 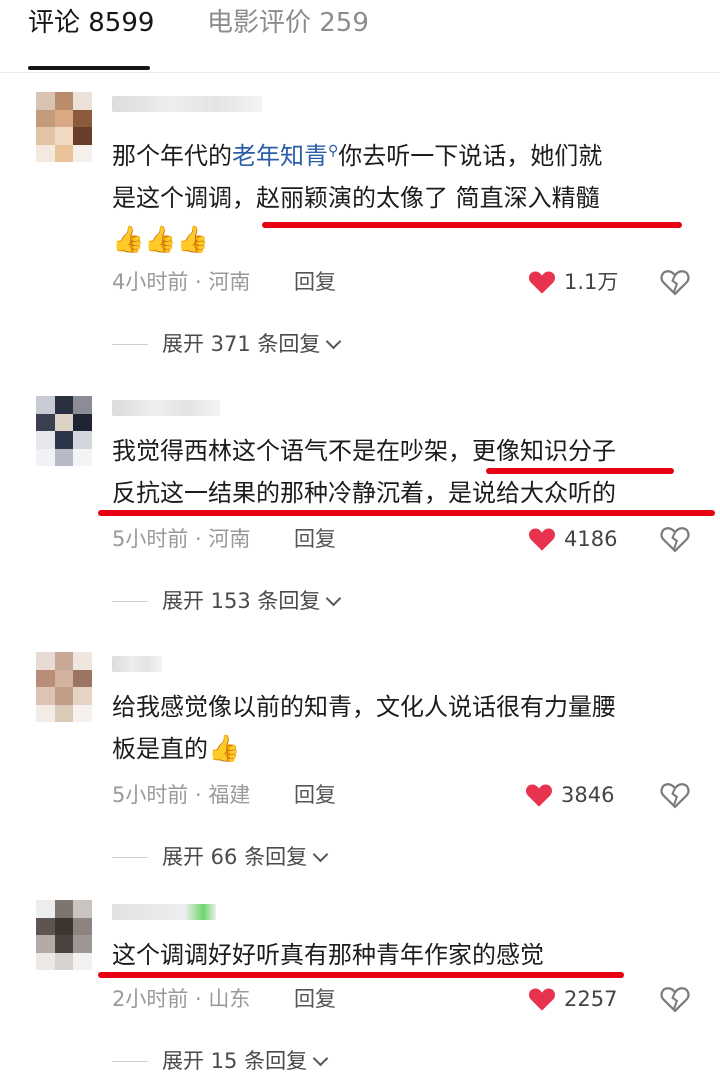 What do you see at coordinates (181, 282) in the screenshot?
I see `comment-time-location: 4小时前 · 河南` at bounding box center [181, 282].